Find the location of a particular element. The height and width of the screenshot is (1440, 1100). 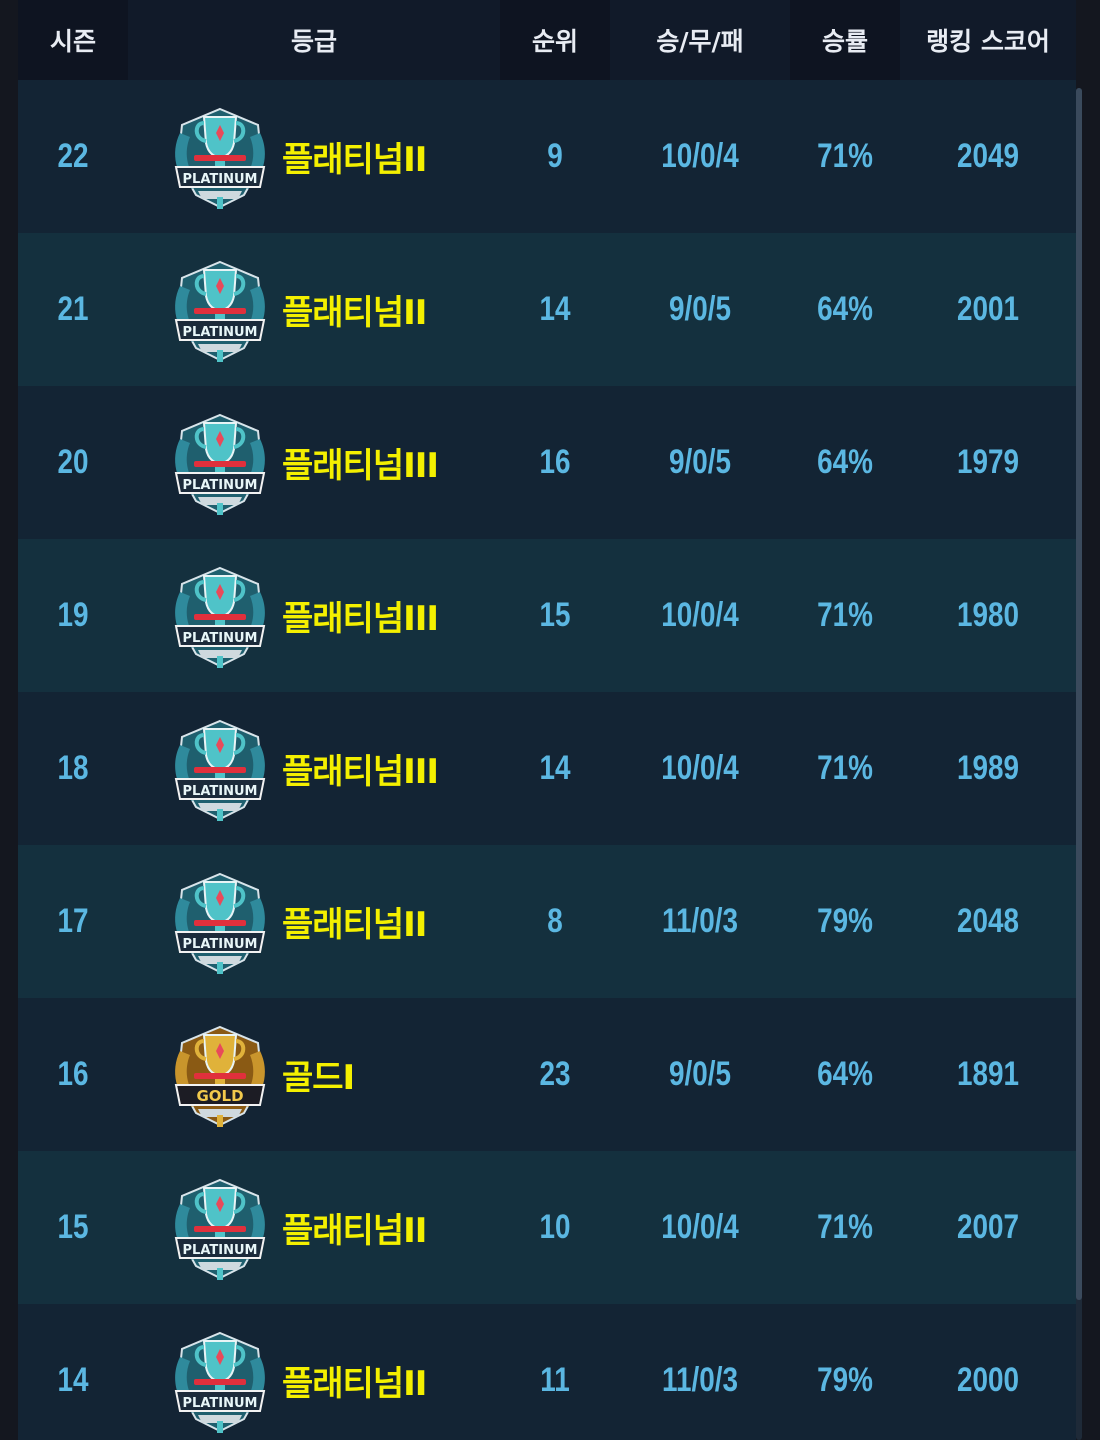

ranking-score-value: 2007 is located at coordinates (988, 1227).